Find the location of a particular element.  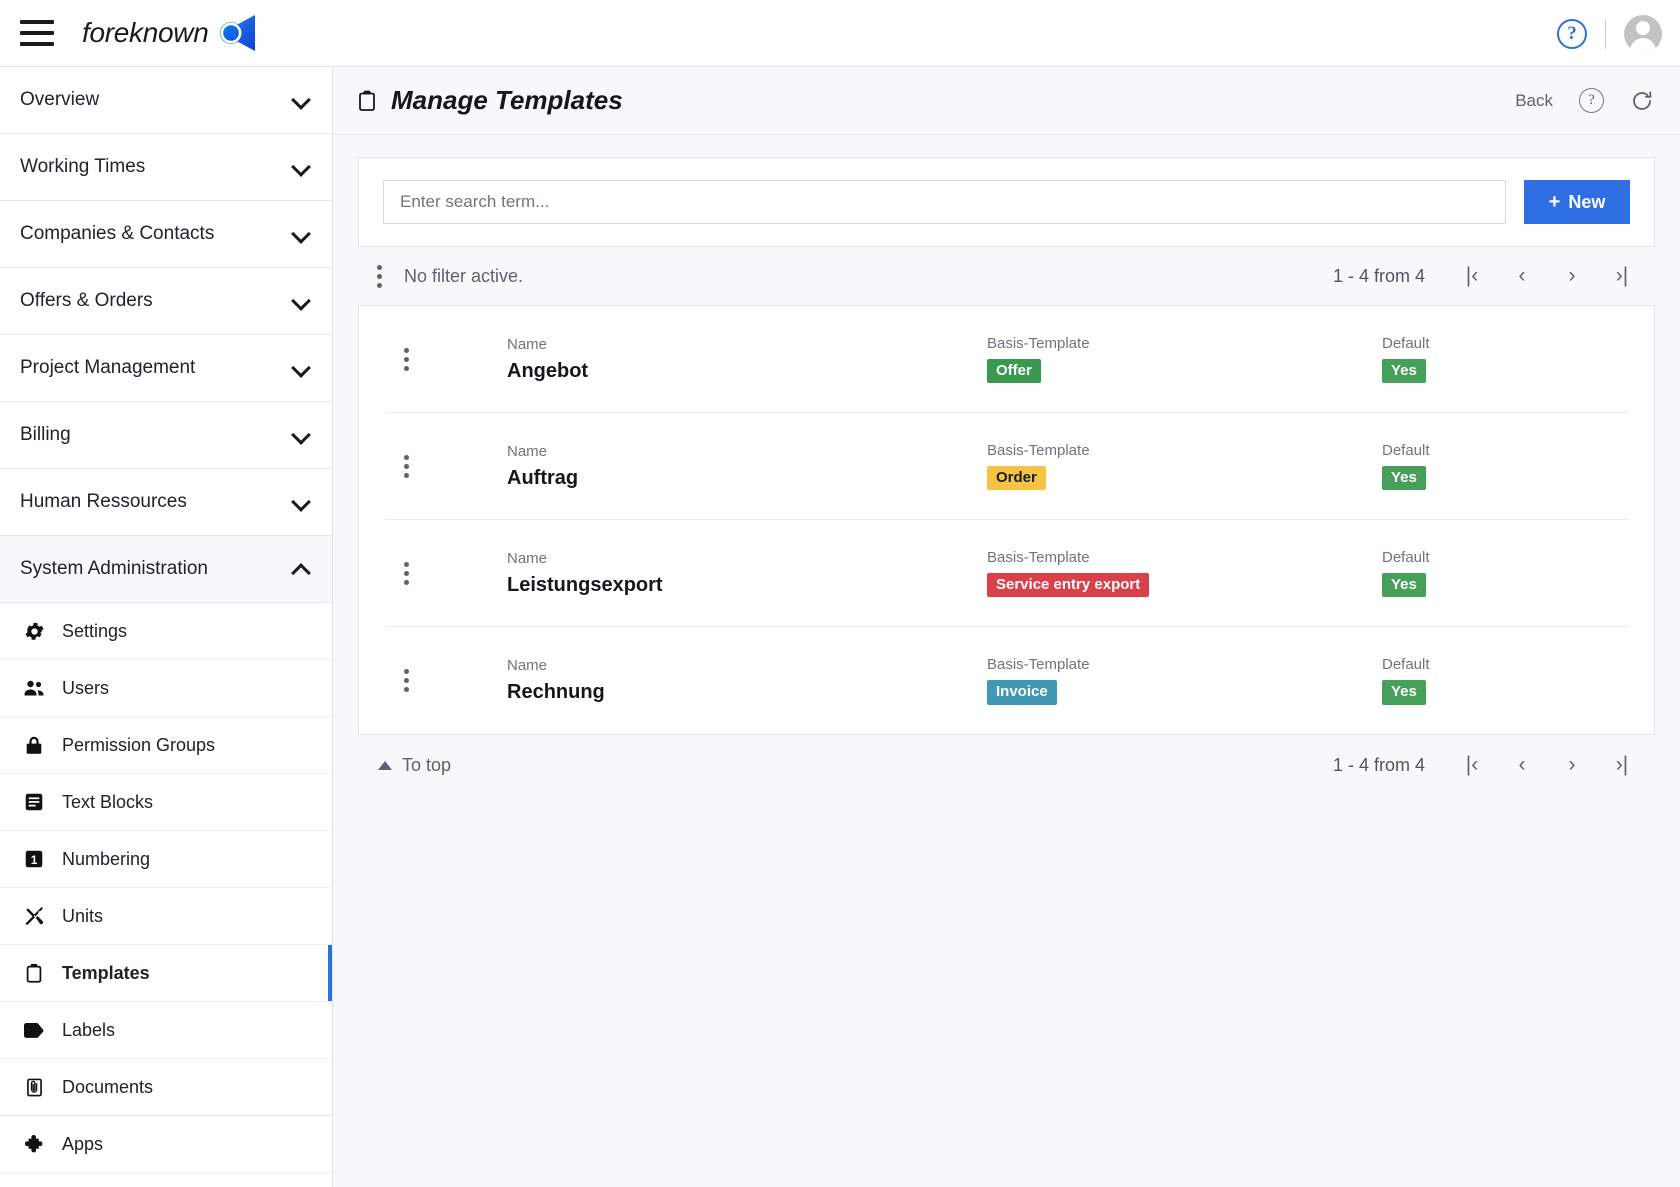

to-top-label: To top is located at coordinates (427, 764).